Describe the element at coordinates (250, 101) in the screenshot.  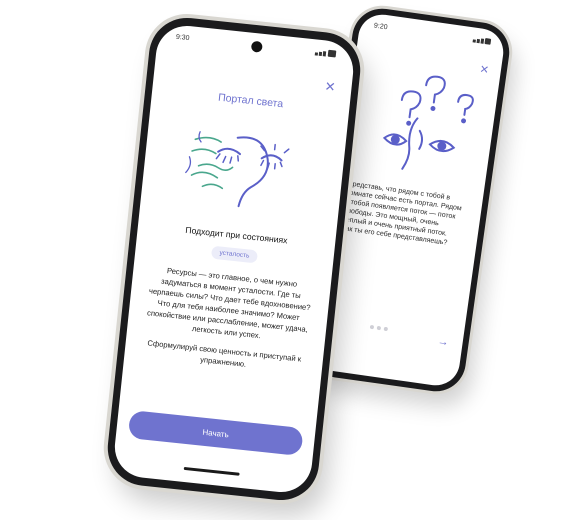
I see `page-title: Портал света` at that location.